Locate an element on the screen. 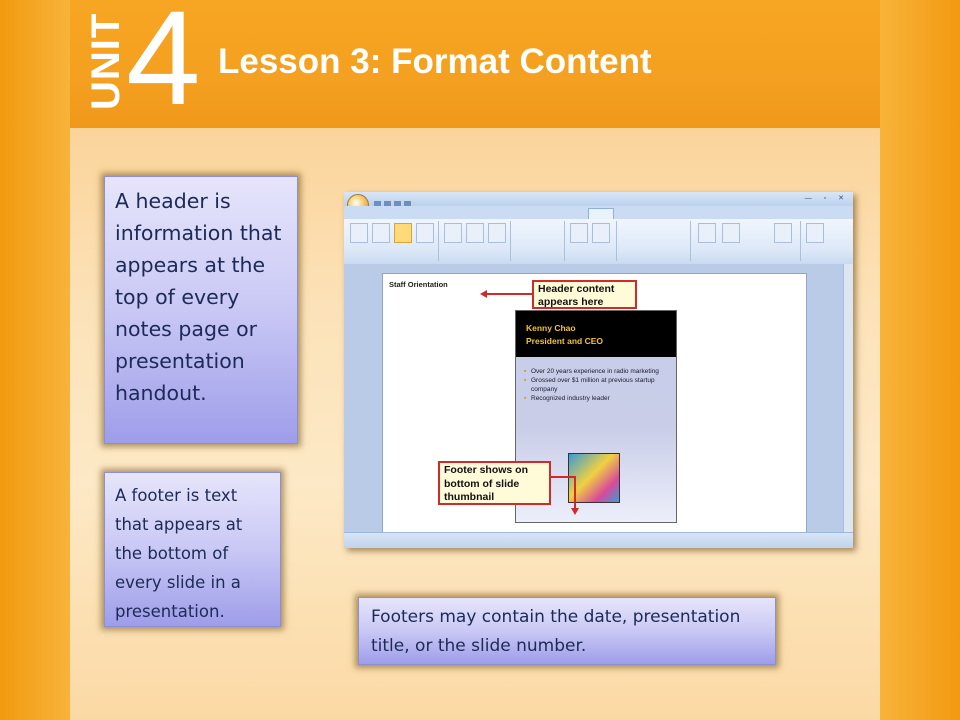 The image size is (960, 720). thumbnail-bullet: Recognized industry leader is located at coordinates (599, 398).